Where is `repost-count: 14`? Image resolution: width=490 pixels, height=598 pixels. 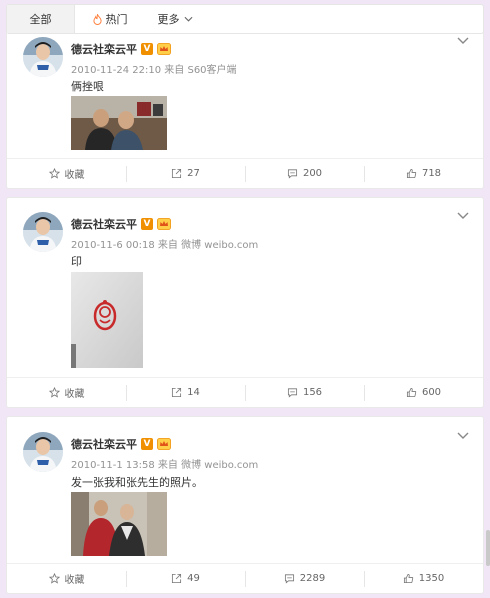 repost-count: 14 is located at coordinates (193, 392).